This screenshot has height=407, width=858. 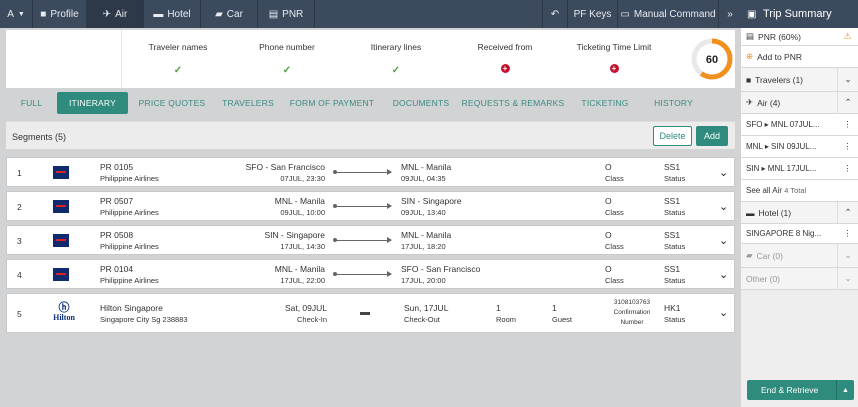 I want to click on tab-profile: ■ Profile, so click(x=60, y=14).